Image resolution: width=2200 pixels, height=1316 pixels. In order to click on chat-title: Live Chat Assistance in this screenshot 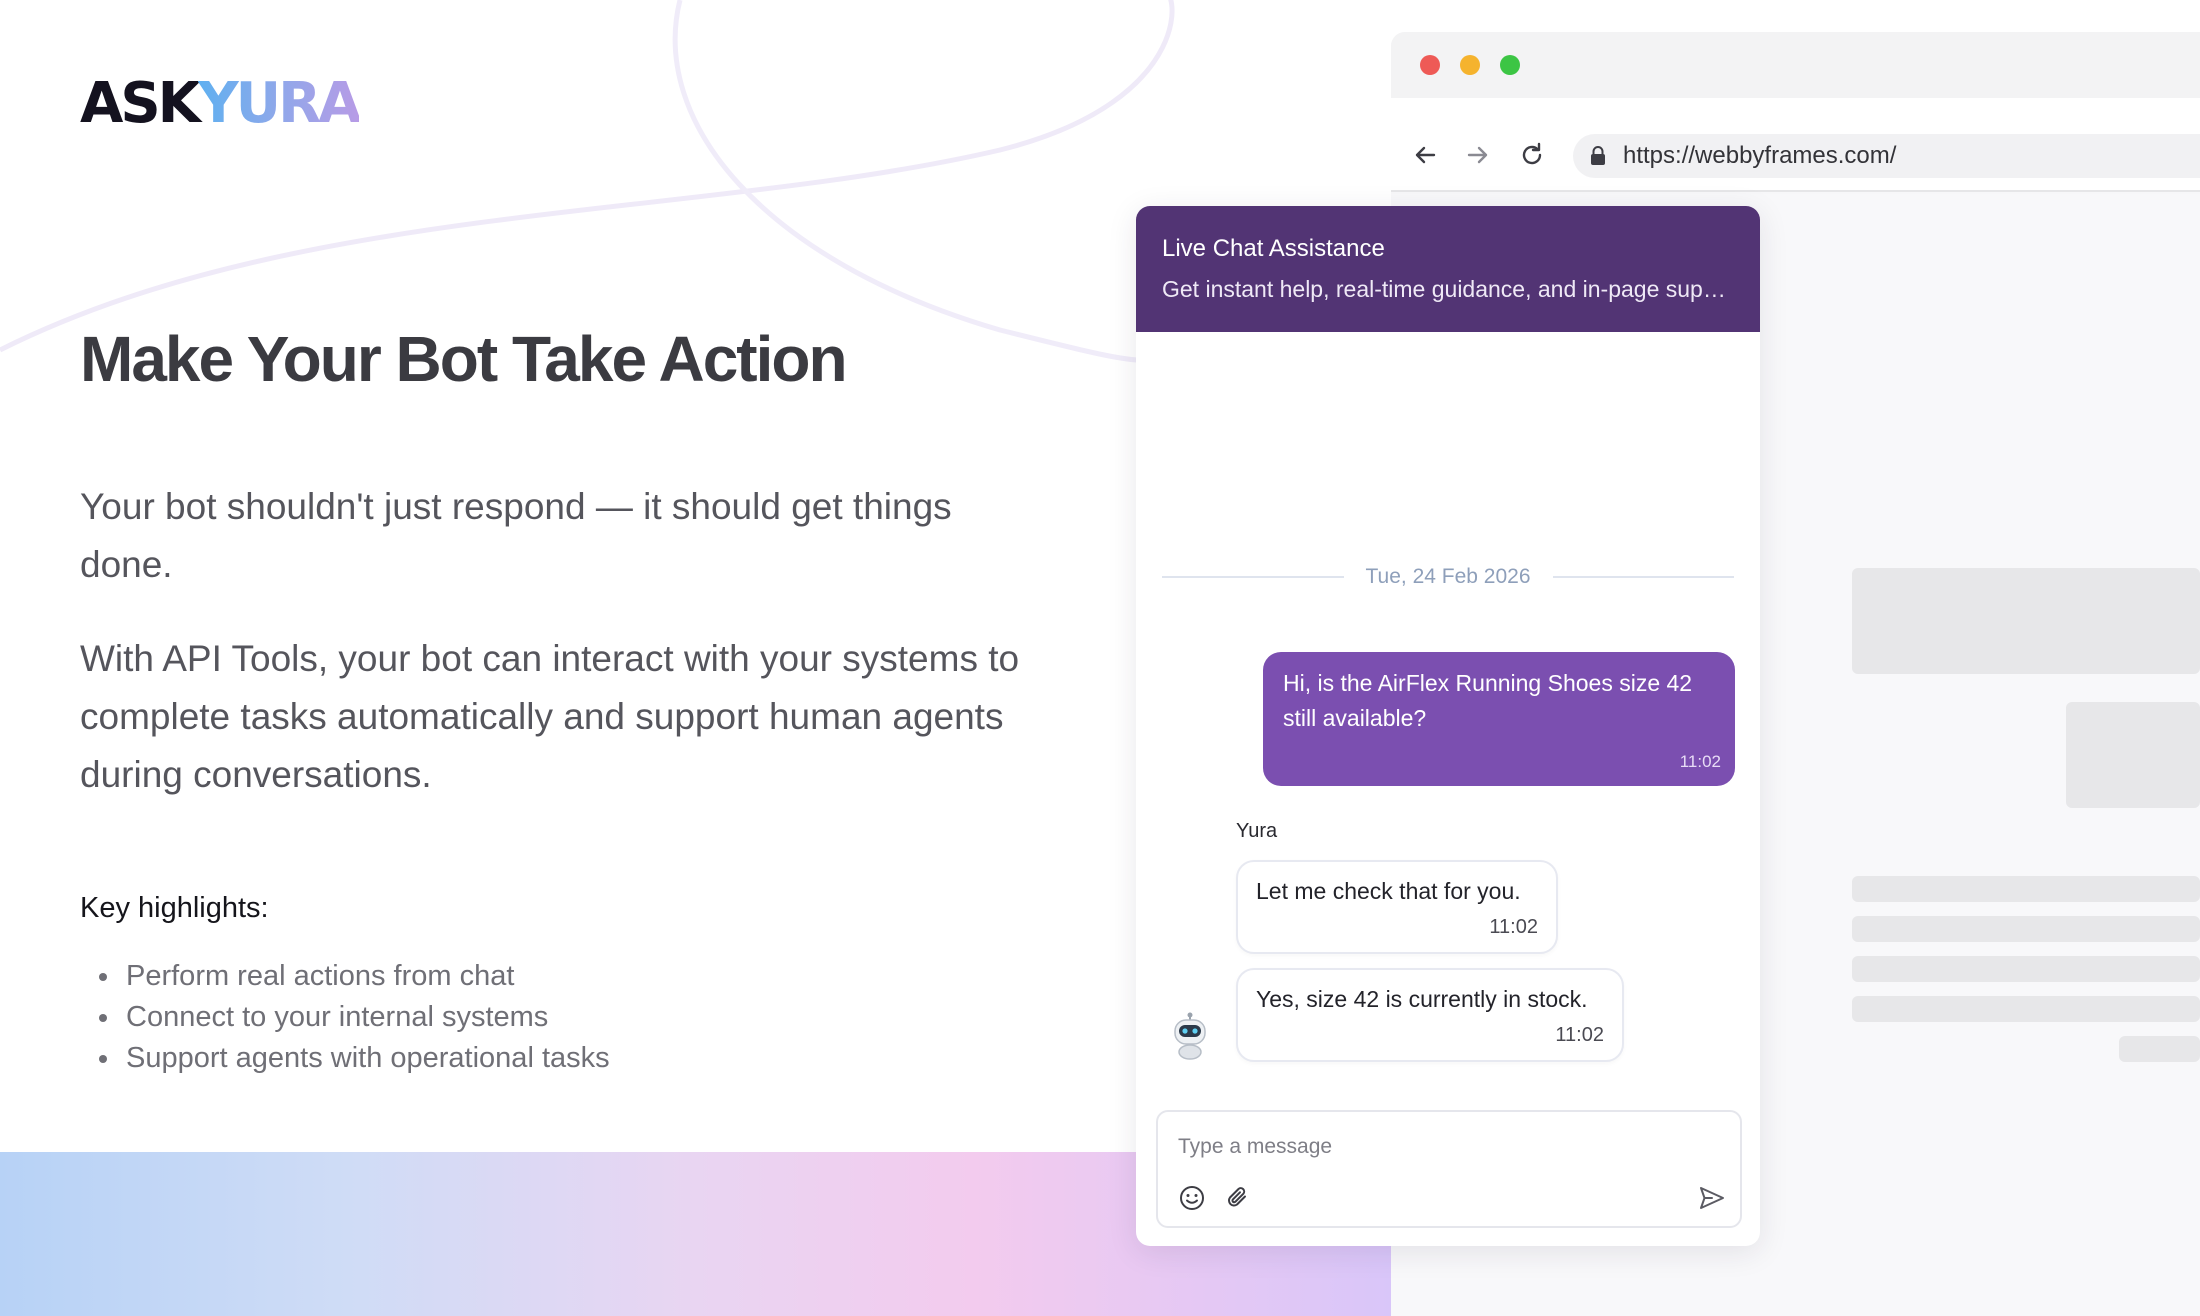, I will do `click(1273, 248)`.